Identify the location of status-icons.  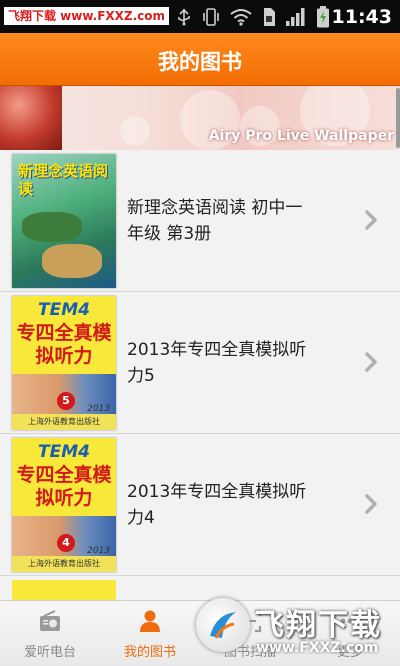
(252, 17).